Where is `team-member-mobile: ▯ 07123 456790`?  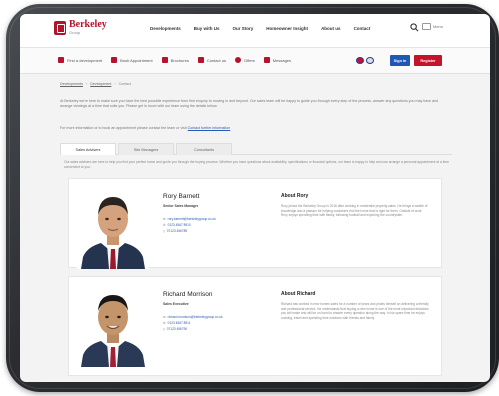 team-member-mobile: ▯ 07123 456790 is located at coordinates (175, 329).